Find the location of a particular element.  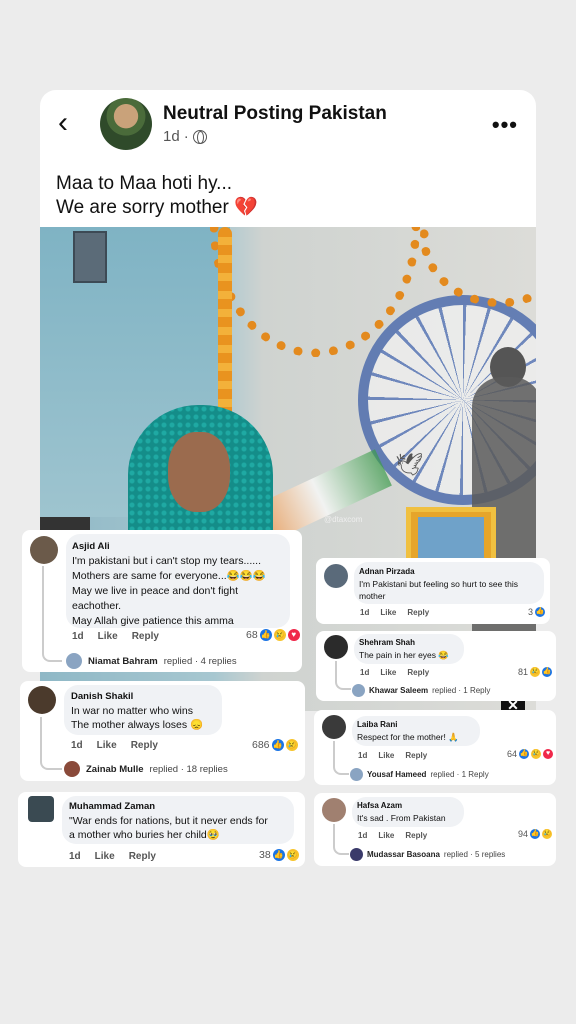

comment-author: Hafsa Azam is located at coordinates (408, 806).